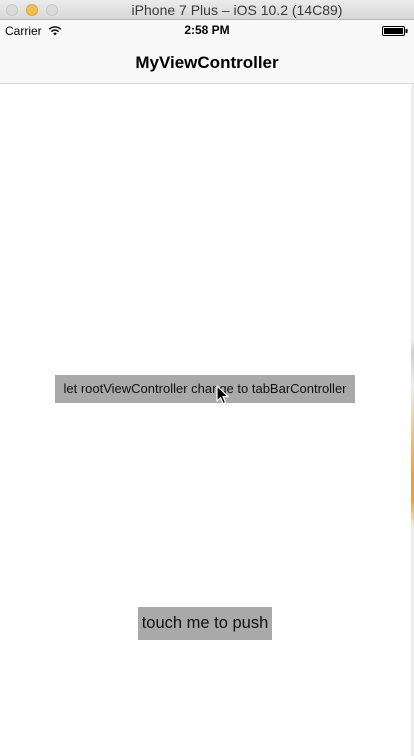 The width and height of the screenshot is (414, 756). What do you see at coordinates (12, 10) in the screenshot?
I see `close-window-button` at bounding box center [12, 10].